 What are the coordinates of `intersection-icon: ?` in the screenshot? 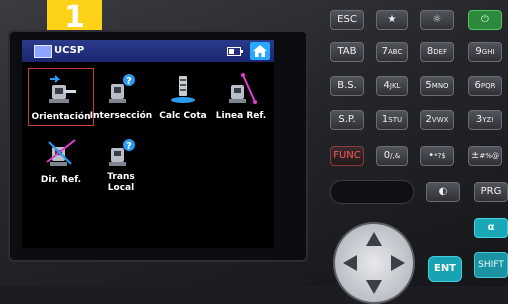 It's located at (121, 90).